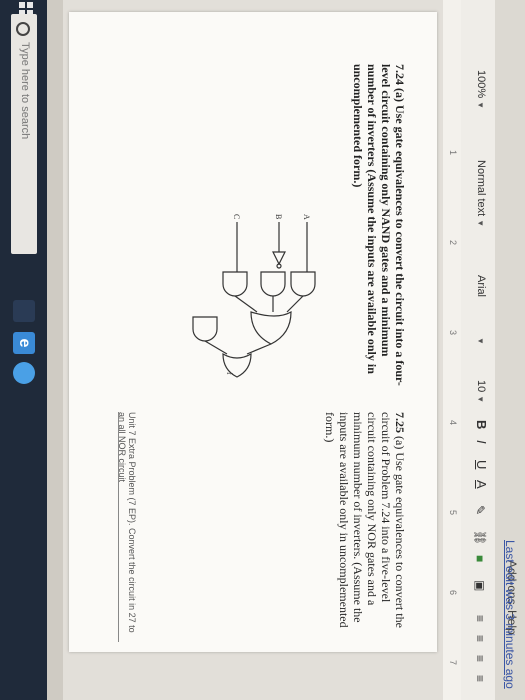  I want to click on taskbar-search-box: Type here to search, so click(24, 134).